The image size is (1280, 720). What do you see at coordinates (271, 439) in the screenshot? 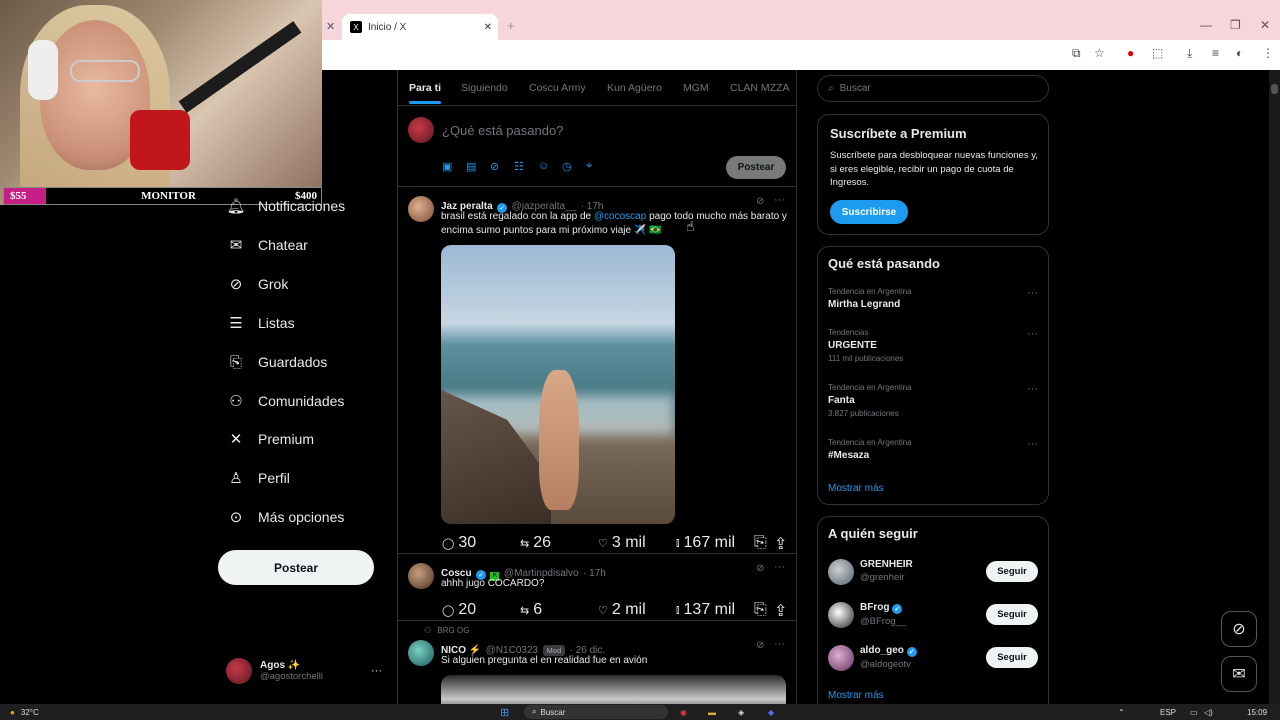
I see `nav-premium: ✕ Premium` at bounding box center [271, 439].